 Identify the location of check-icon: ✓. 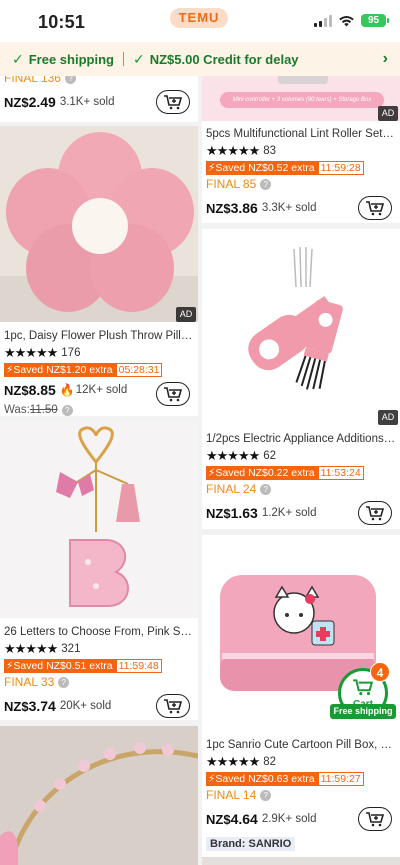
(18, 58).